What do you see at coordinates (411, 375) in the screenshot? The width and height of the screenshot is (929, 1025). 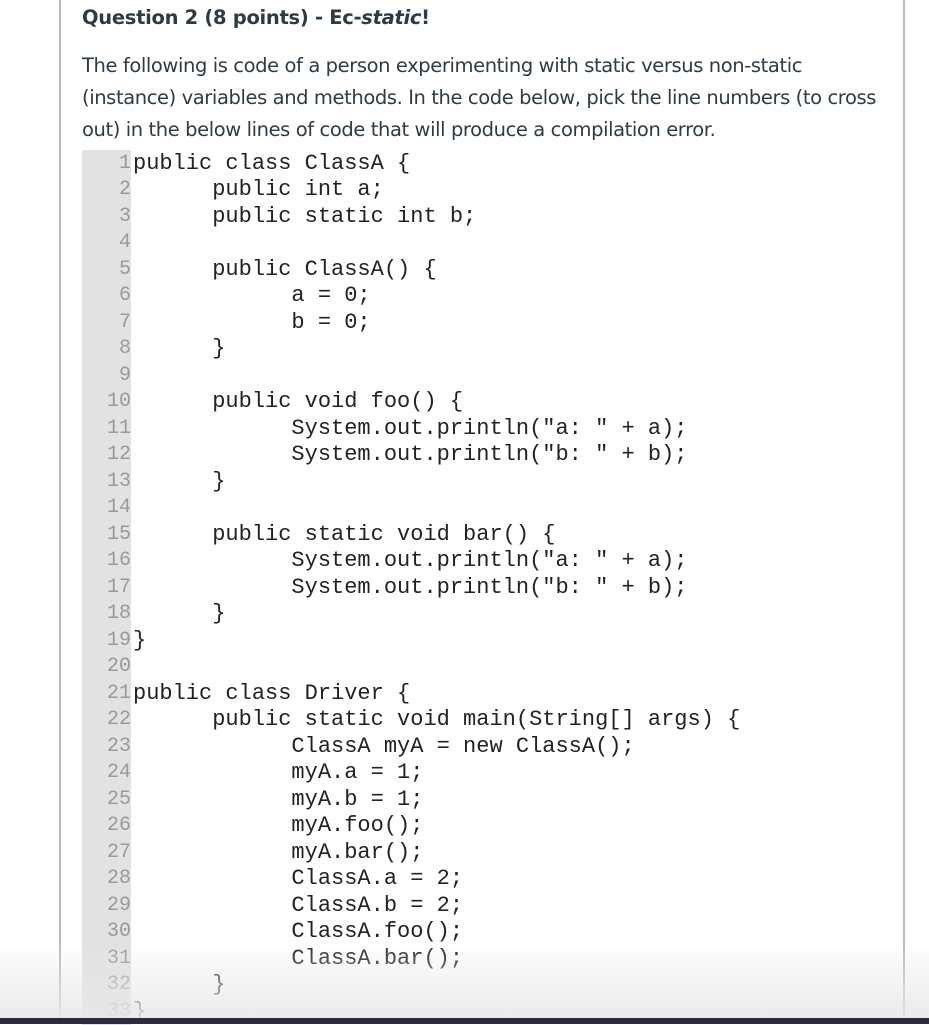 I see `code-line: 9` at bounding box center [411, 375].